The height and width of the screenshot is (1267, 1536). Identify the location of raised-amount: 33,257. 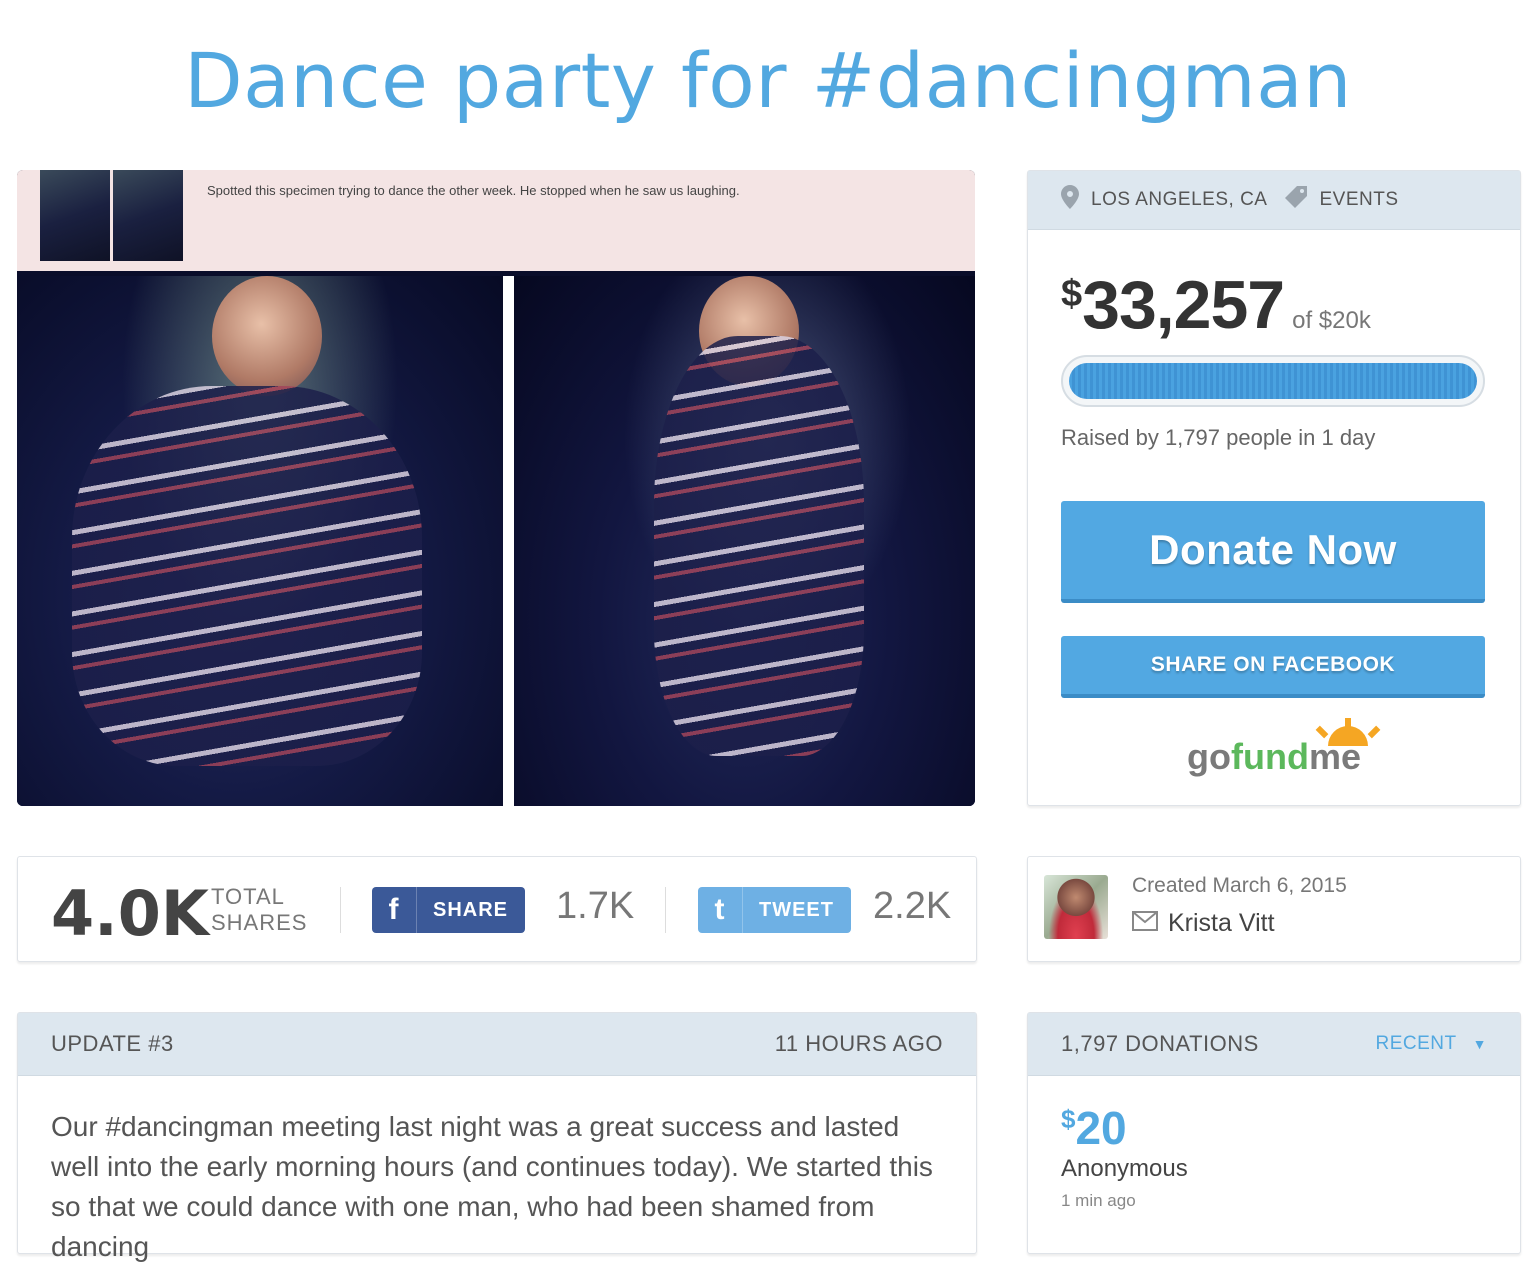
(1183, 305).